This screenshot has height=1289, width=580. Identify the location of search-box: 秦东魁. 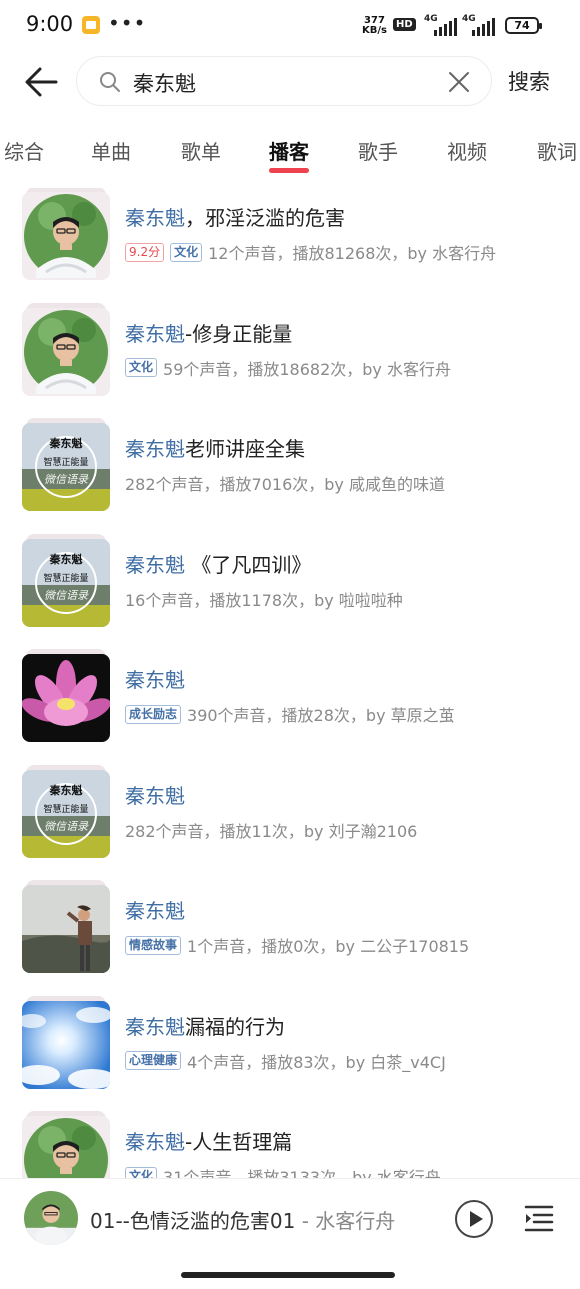
(284, 81).